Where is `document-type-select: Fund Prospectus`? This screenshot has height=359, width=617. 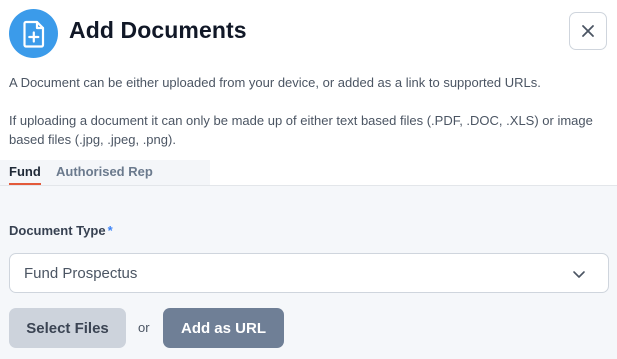 document-type-select: Fund Prospectus is located at coordinates (309, 273).